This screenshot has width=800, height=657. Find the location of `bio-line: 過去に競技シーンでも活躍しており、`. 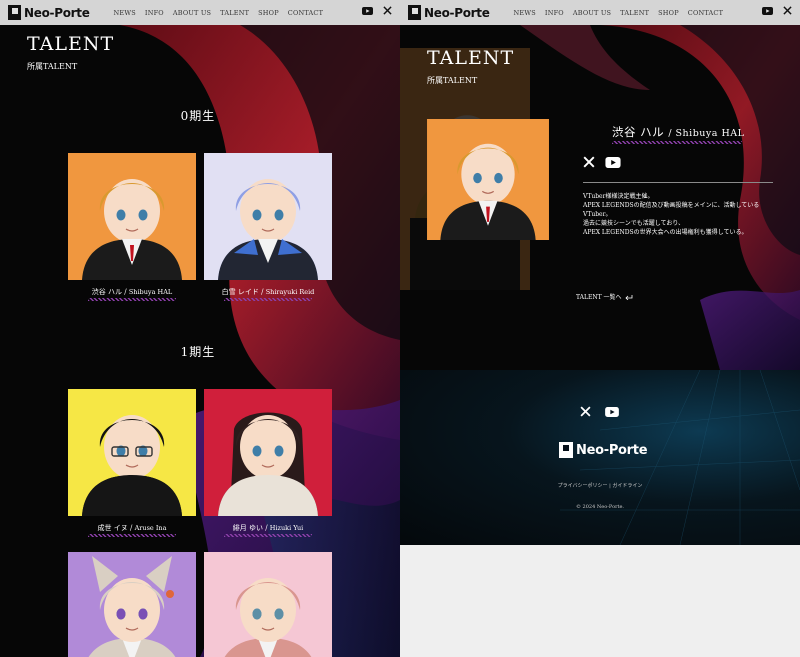

bio-line: 過去に競技シーンでも活躍しており、 is located at coordinates (634, 223).